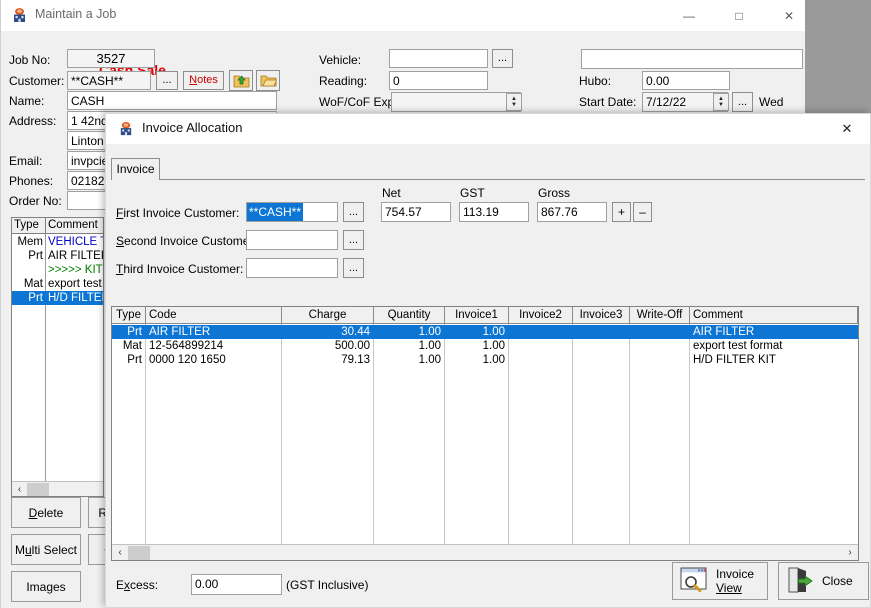  I want to click on job-grid-cell-type: Prt, so click(35, 298).